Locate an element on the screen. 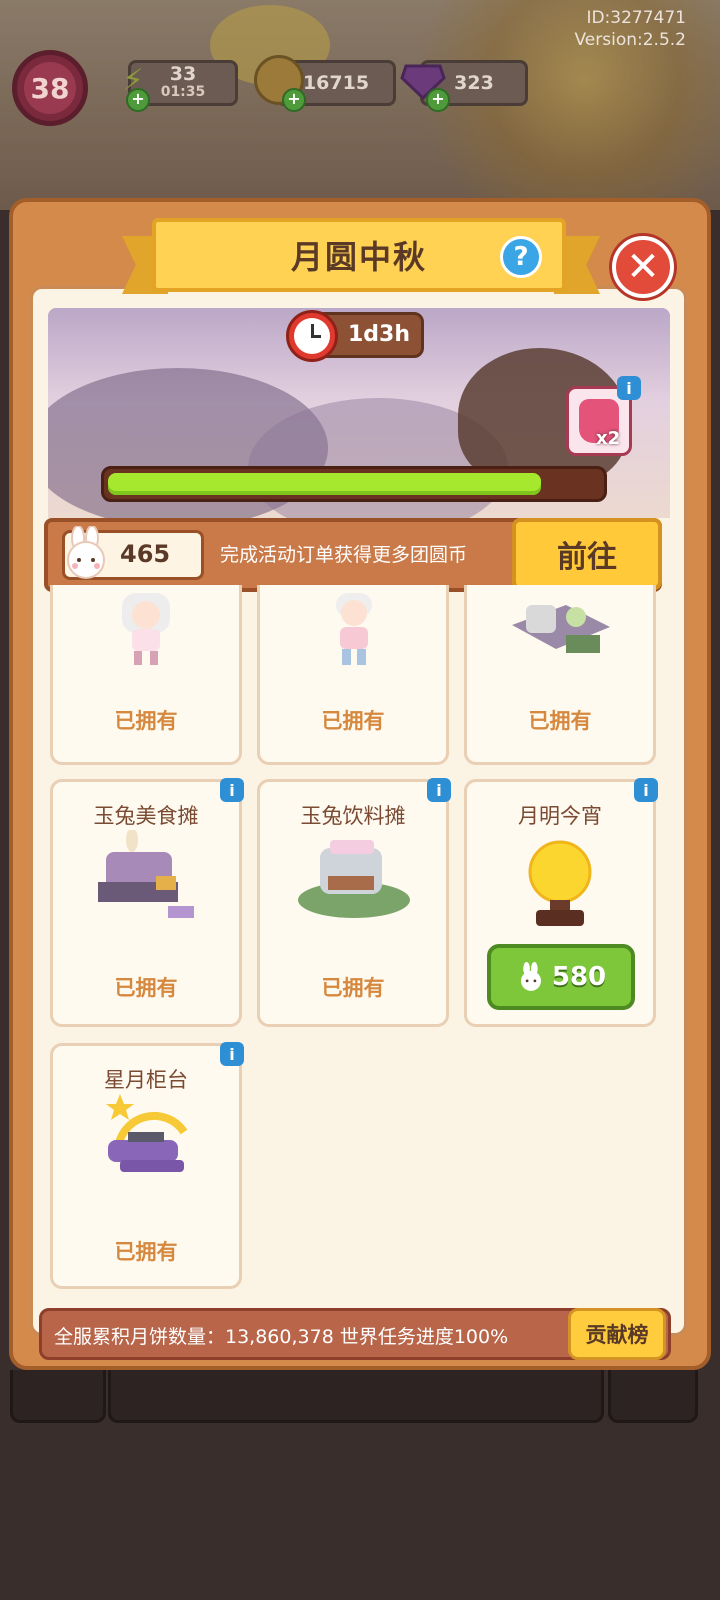 The width and height of the screenshot is (720, 1600). girl-avatar-item-image is located at coordinates (146, 633).